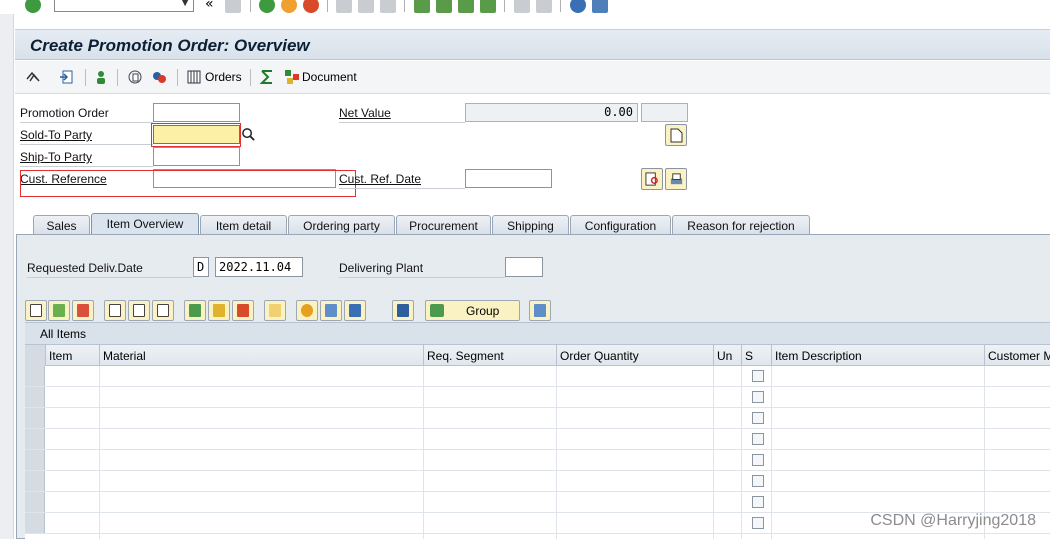 This screenshot has height=539, width=1050. What do you see at coordinates (275, 310) in the screenshot?
I see `batch-split-button` at bounding box center [275, 310].